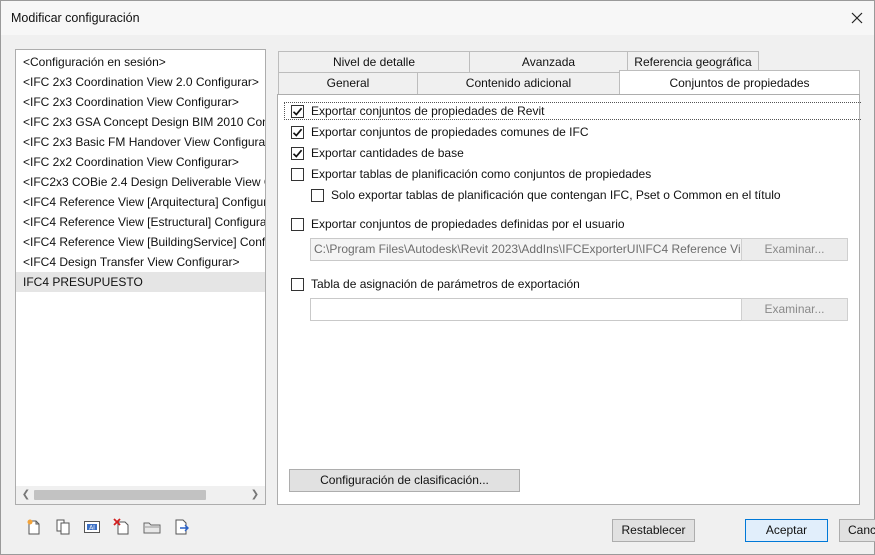 This screenshot has width=875, height=555. Describe the element at coordinates (786, 530) in the screenshot. I see `accept-button: Aceptar` at that location.